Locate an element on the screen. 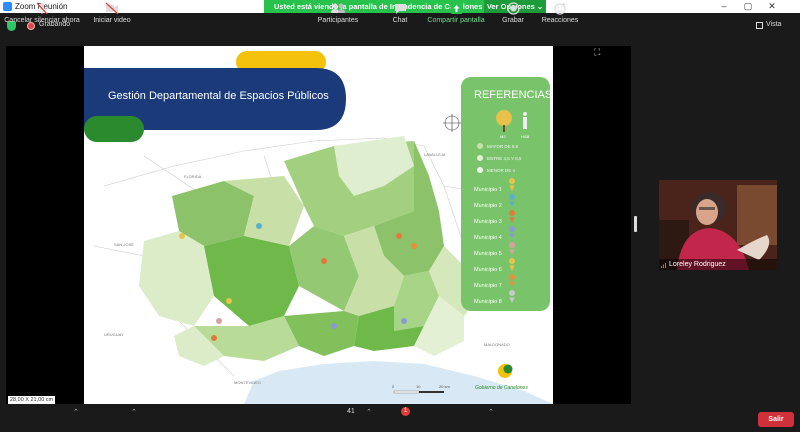 Image resolution: width=800 pixels, height=432 pixels. chat-badge: 1 is located at coordinates (405, 411).